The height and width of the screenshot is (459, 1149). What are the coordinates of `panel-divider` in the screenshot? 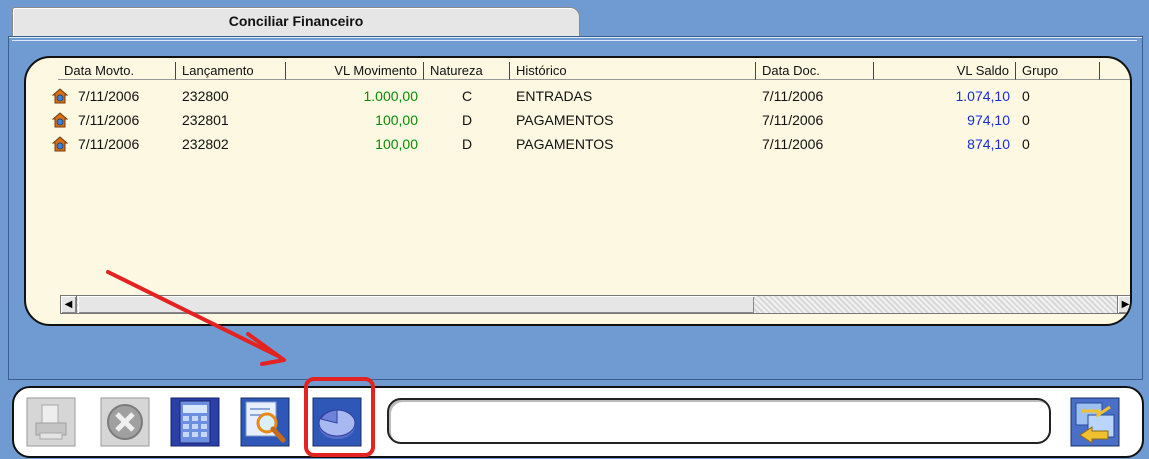 It's located at (574, 40).